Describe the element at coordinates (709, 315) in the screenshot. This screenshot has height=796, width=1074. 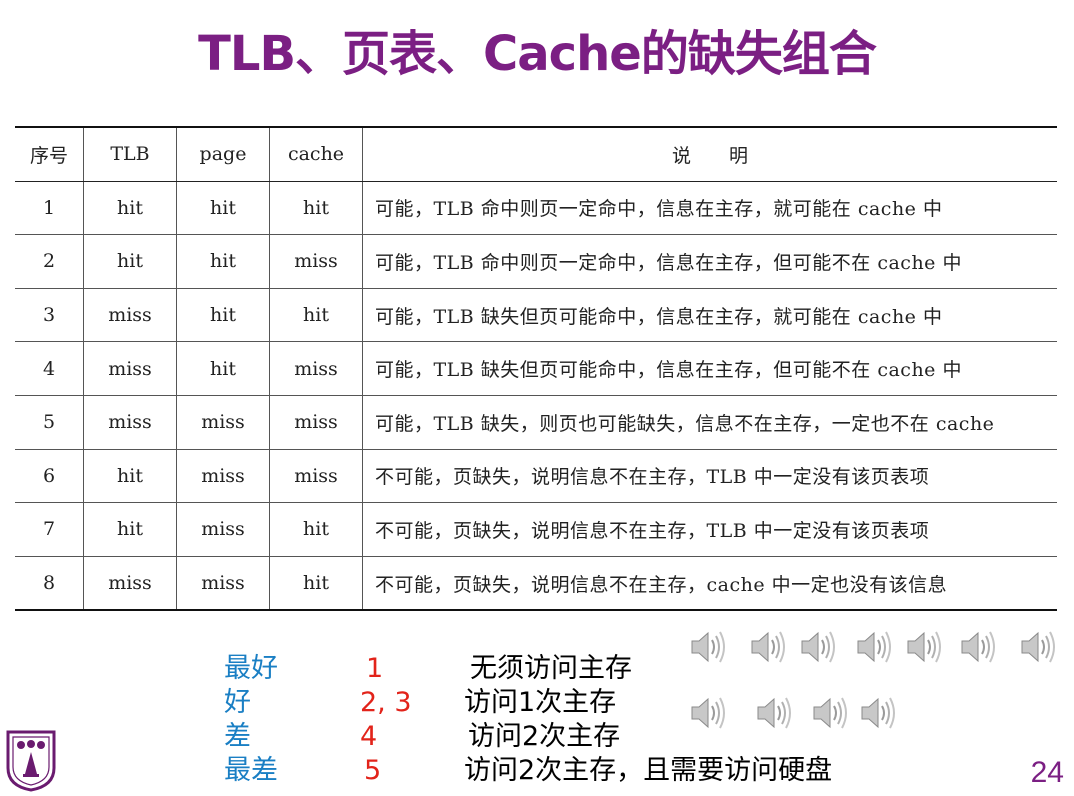
I see `cell-description: 可能，TLB 缺失但页可能命中，信息在主存，就可能在 cache 中` at that location.